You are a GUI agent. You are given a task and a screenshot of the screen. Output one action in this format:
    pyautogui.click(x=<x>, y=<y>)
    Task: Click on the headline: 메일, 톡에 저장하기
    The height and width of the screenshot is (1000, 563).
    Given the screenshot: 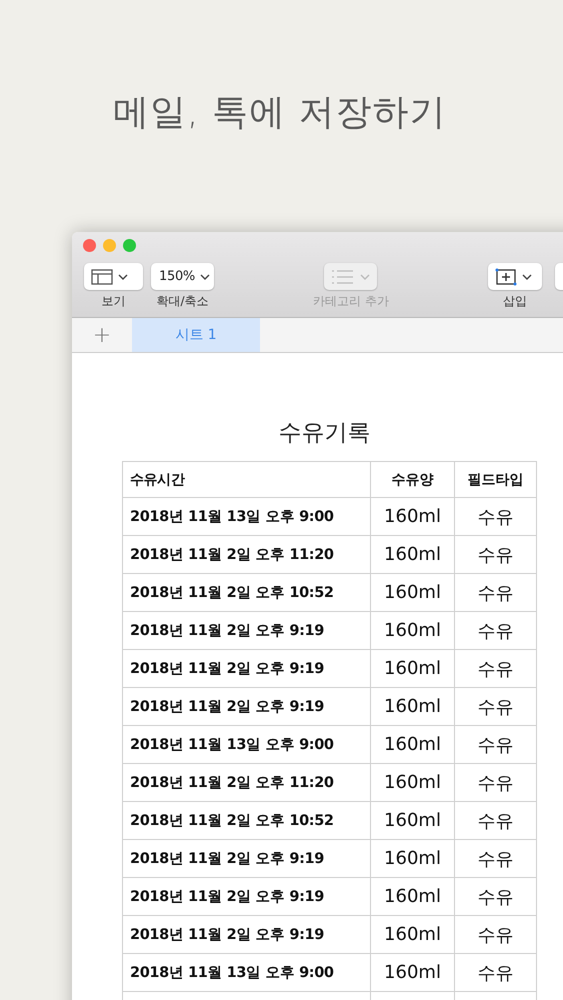 What is the action you would take?
    pyautogui.click(x=280, y=113)
    